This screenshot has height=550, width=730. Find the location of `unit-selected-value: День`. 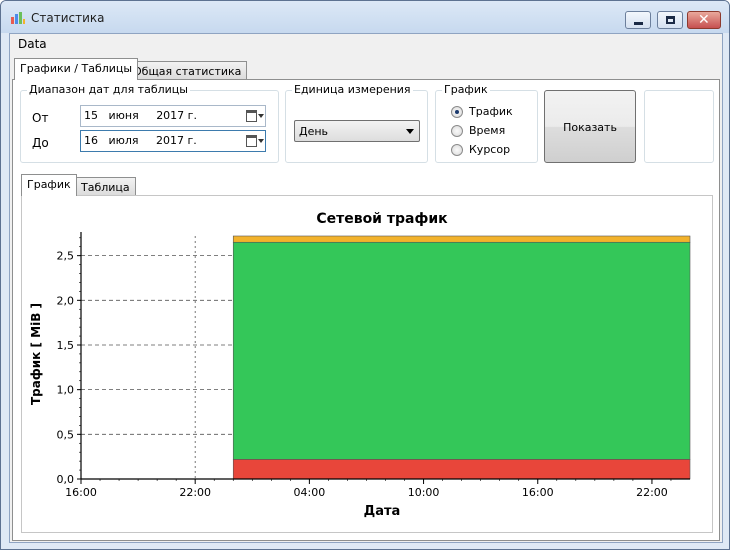

unit-selected-value: День is located at coordinates (314, 131).